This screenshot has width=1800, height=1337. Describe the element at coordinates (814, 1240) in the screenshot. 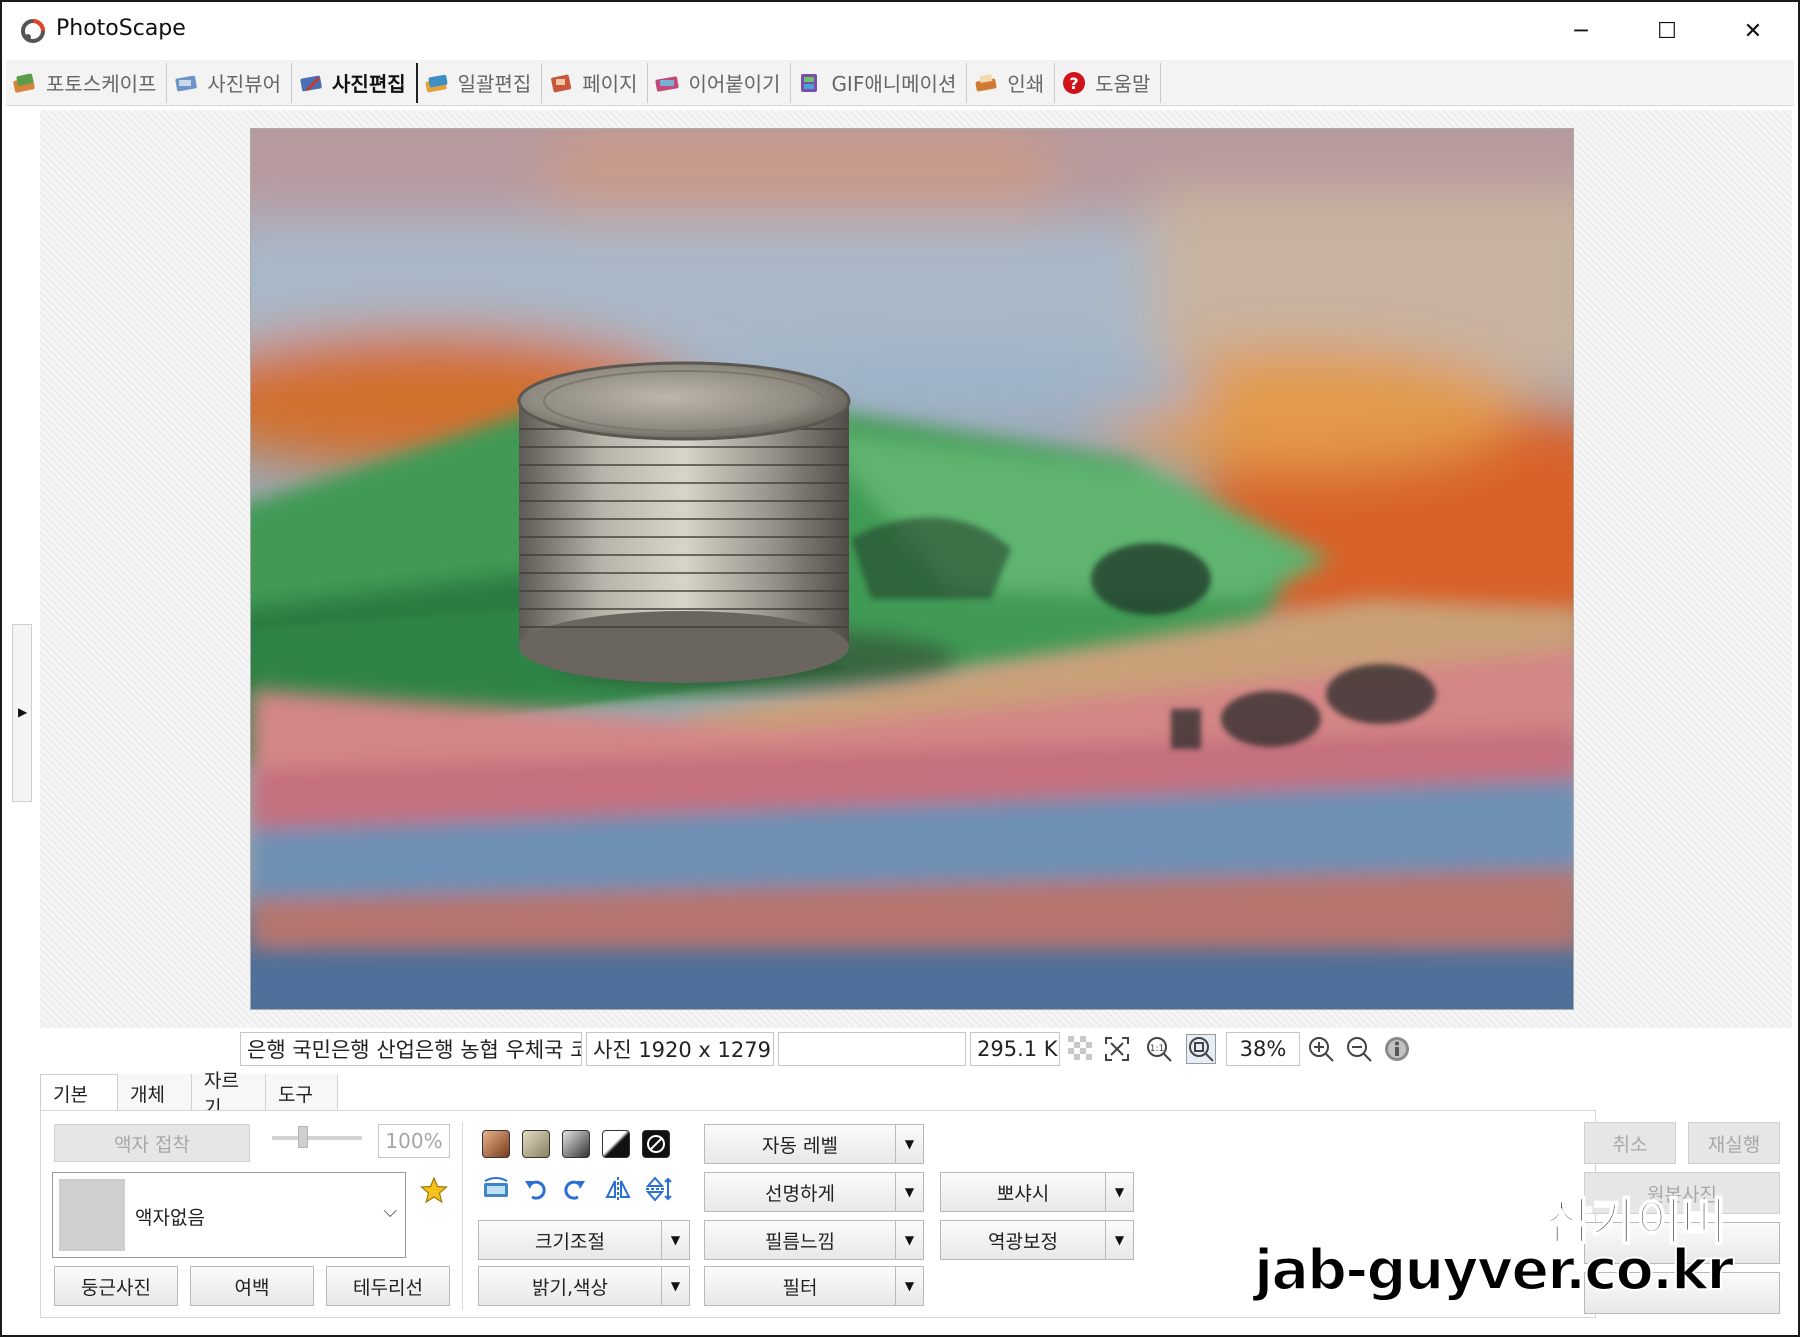

I see `film-effect-dropdown: 필름느낌 ▼` at that location.